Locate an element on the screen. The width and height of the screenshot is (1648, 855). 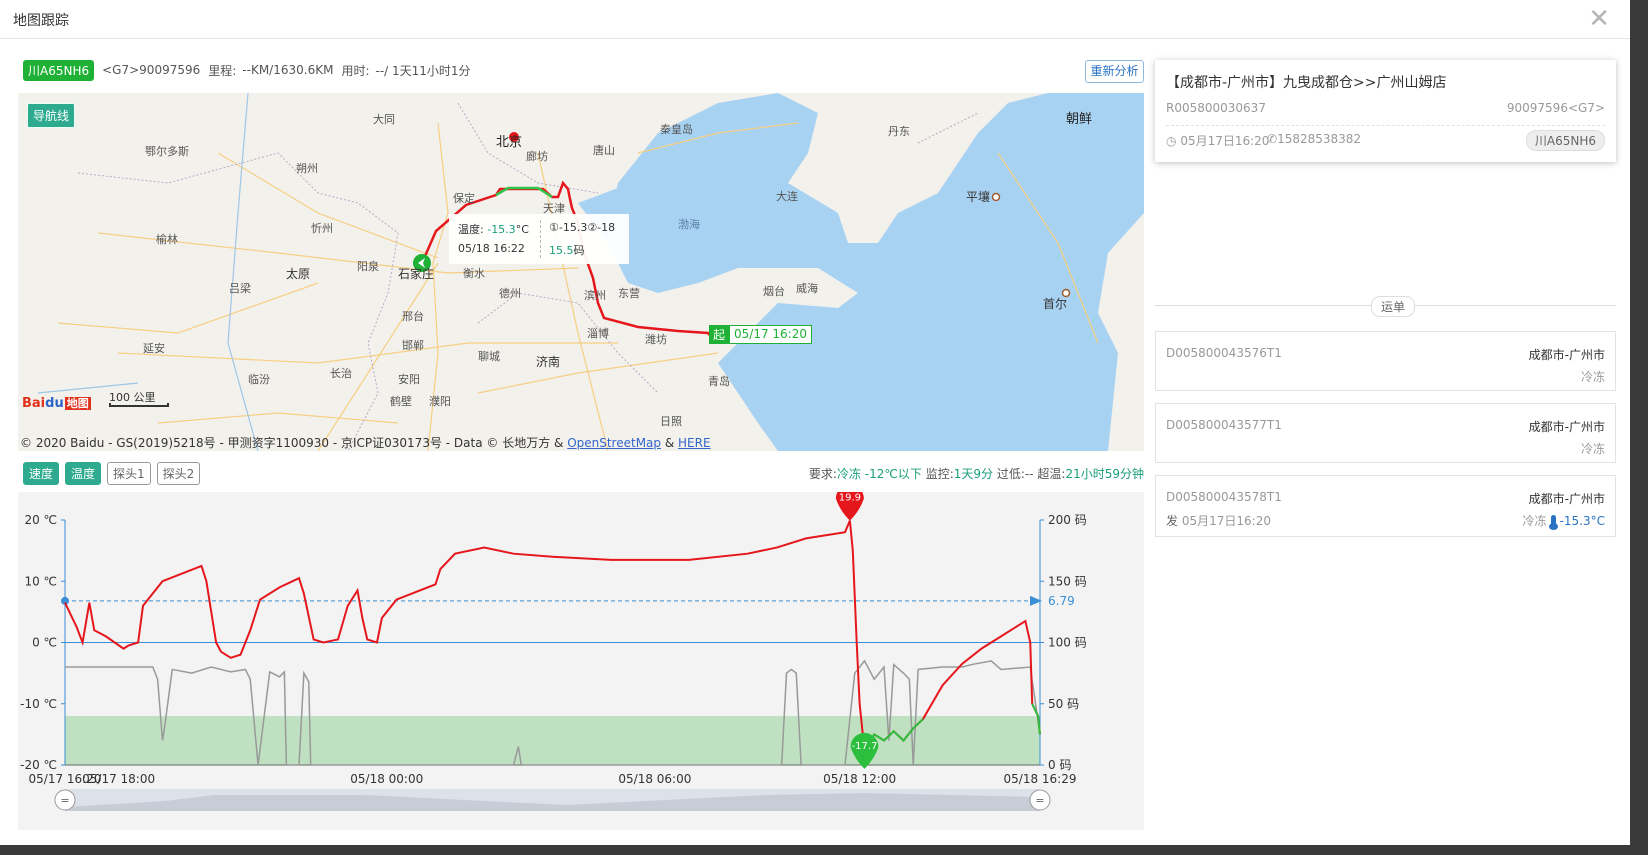
map-label: 朝鲜 is located at coordinates (1079, 119).